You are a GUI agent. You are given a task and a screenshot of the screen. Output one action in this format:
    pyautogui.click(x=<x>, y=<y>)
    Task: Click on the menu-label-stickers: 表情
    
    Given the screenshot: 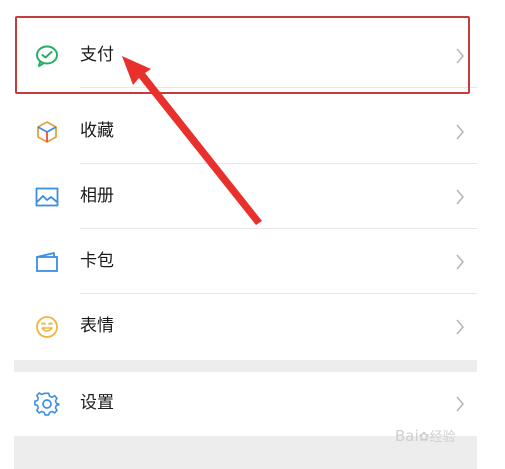 What is the action you would take?
    pyautogui.click(x=97, y=326)
    